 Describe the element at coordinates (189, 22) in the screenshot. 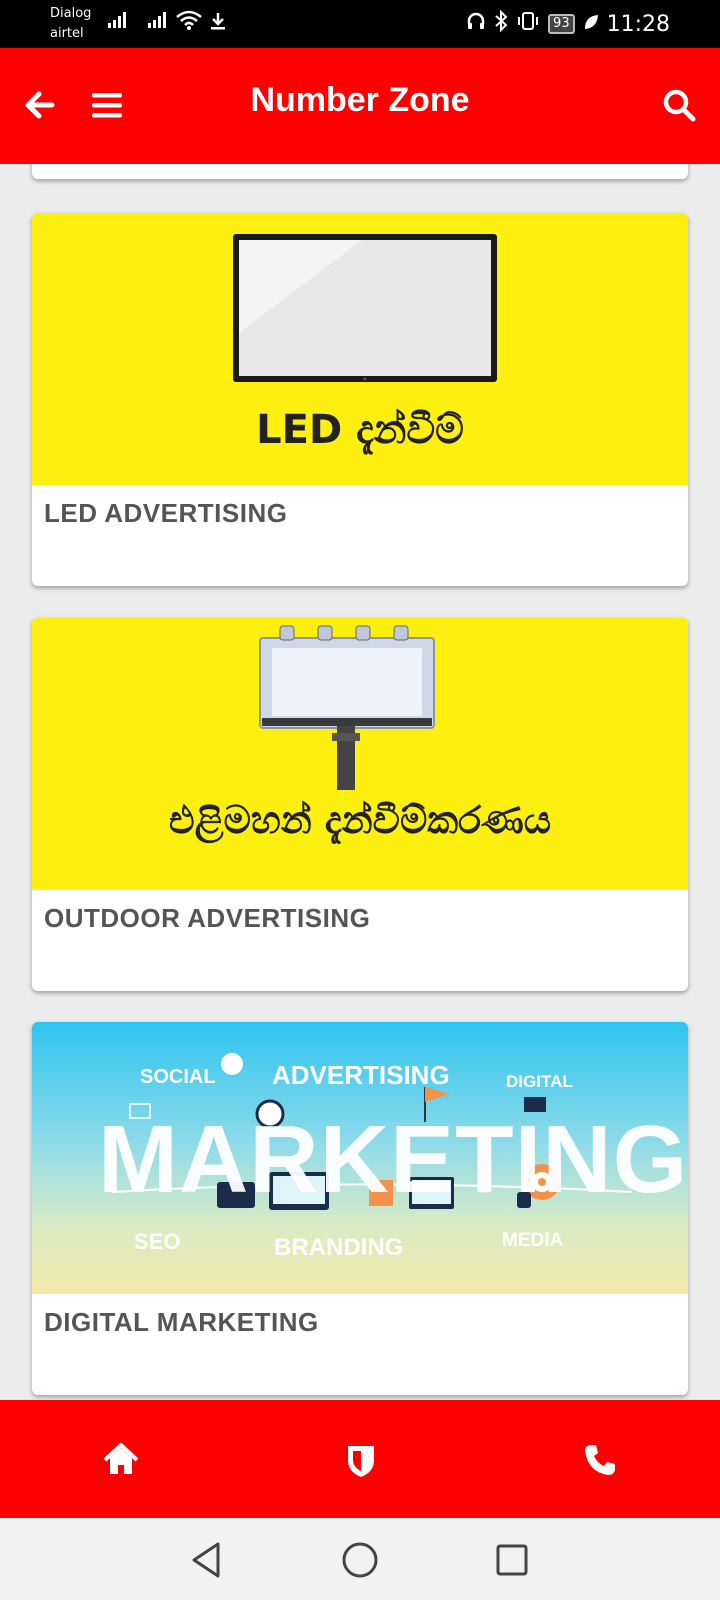

I see `wifi-icon` at that location.